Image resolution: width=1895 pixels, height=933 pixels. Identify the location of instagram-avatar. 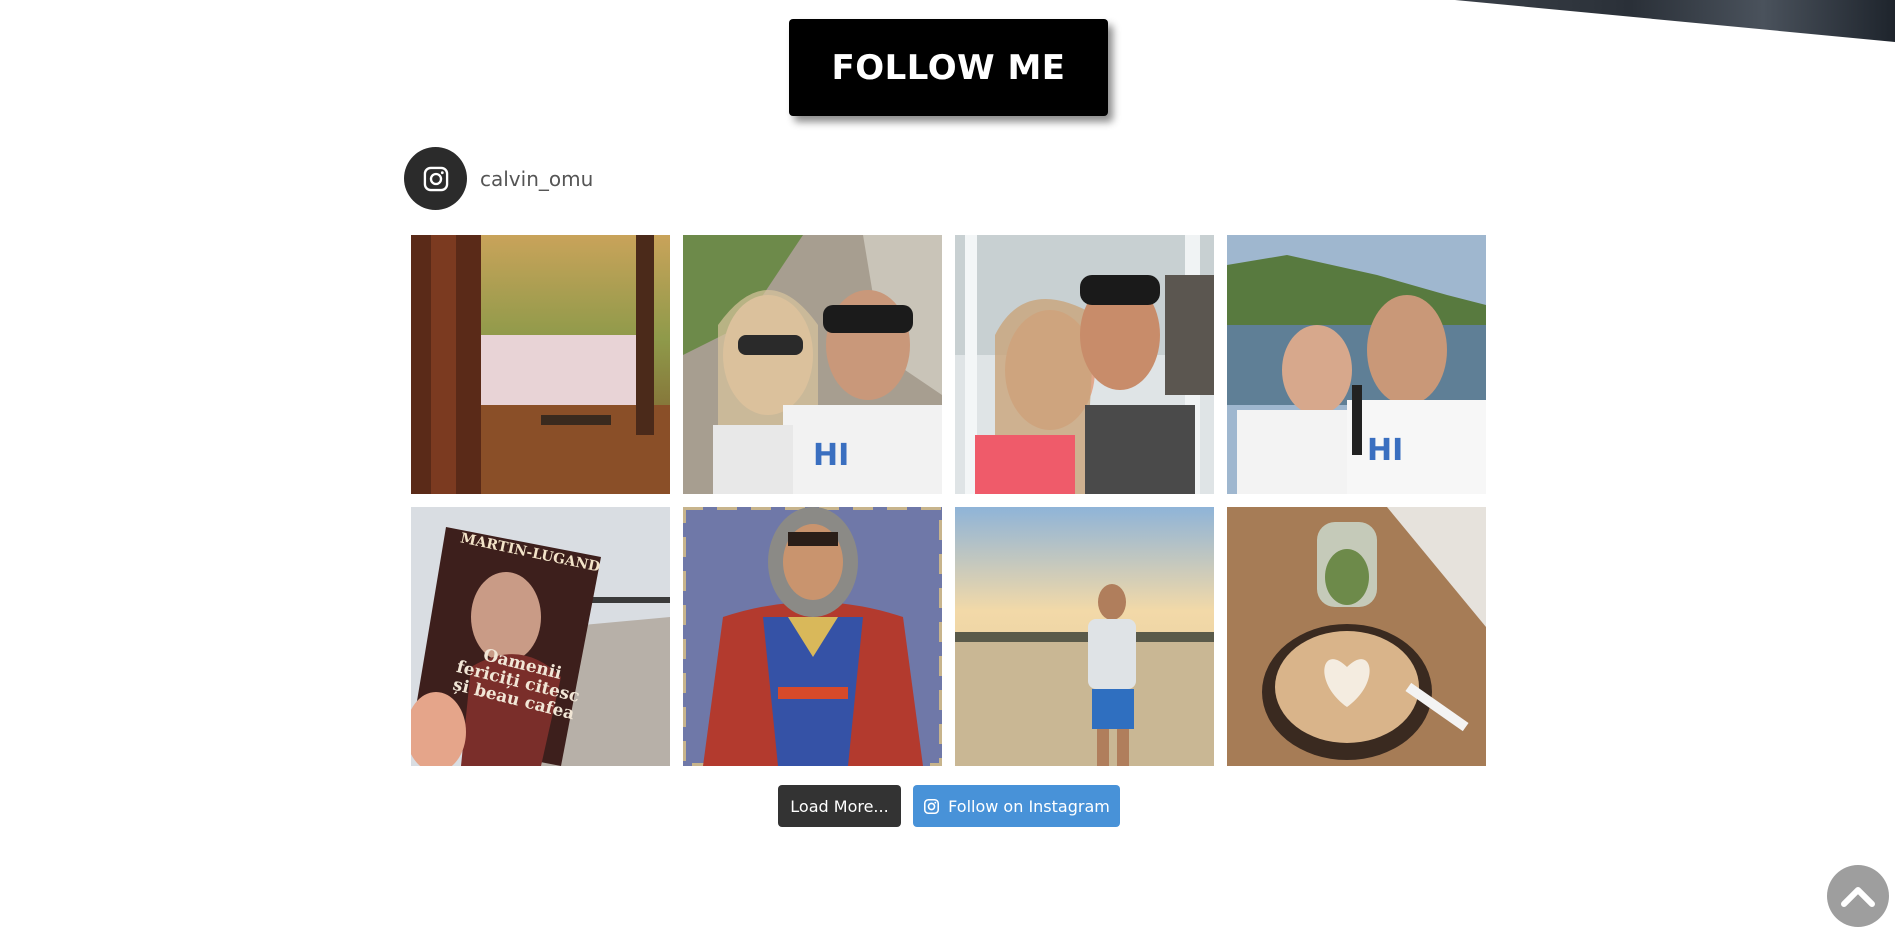
(435, 178).